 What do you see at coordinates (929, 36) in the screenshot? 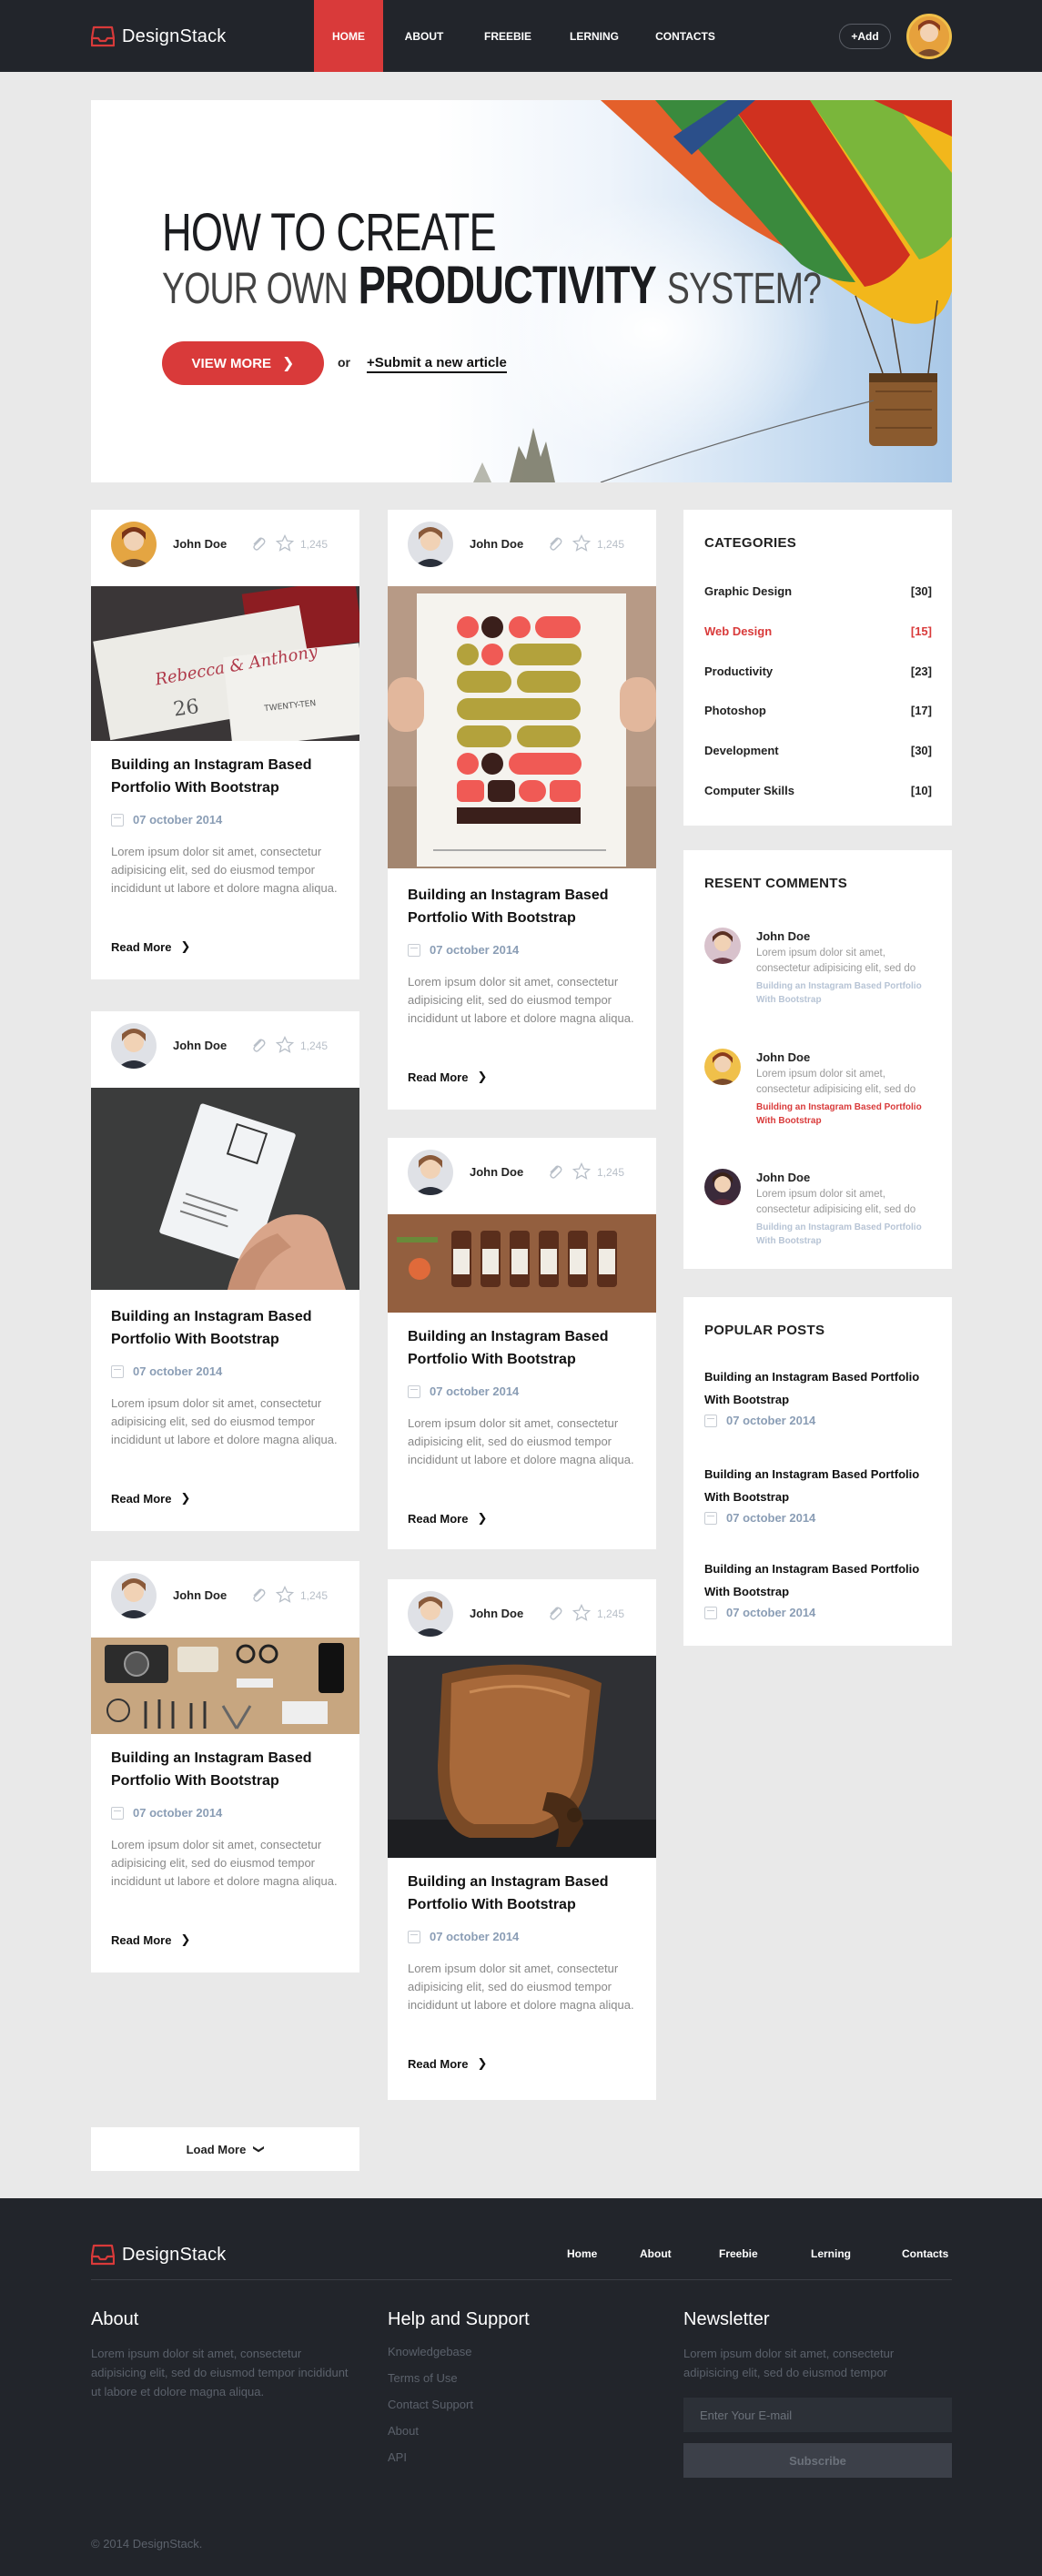
I see `user-avatar` at bounding box center [929, 36].